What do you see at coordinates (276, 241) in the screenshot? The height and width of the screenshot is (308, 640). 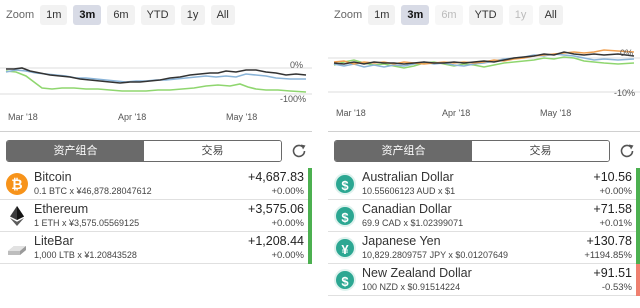 I see `asset-value: +1,208.44` at bounding box center [276, 241].